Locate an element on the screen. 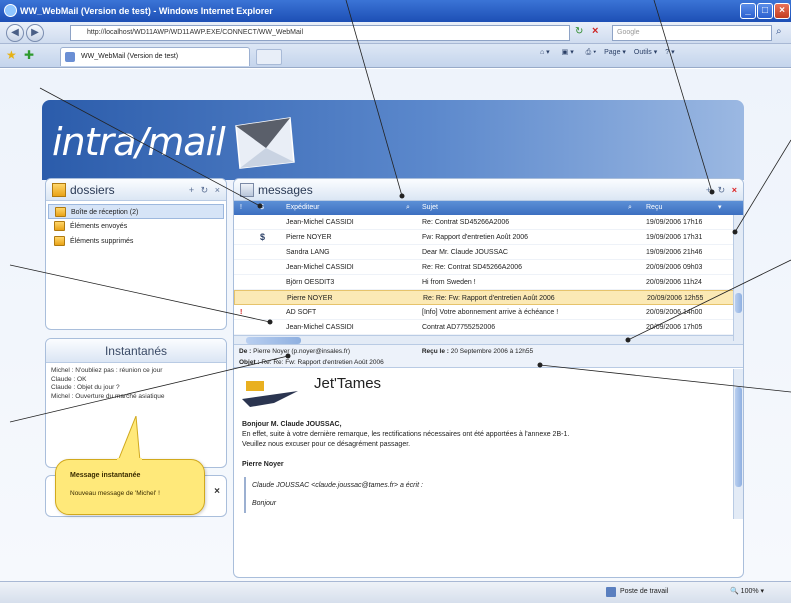 This screenshot has width=791, height=603. folders-close-icon: × is located at coordinates (217, 190).